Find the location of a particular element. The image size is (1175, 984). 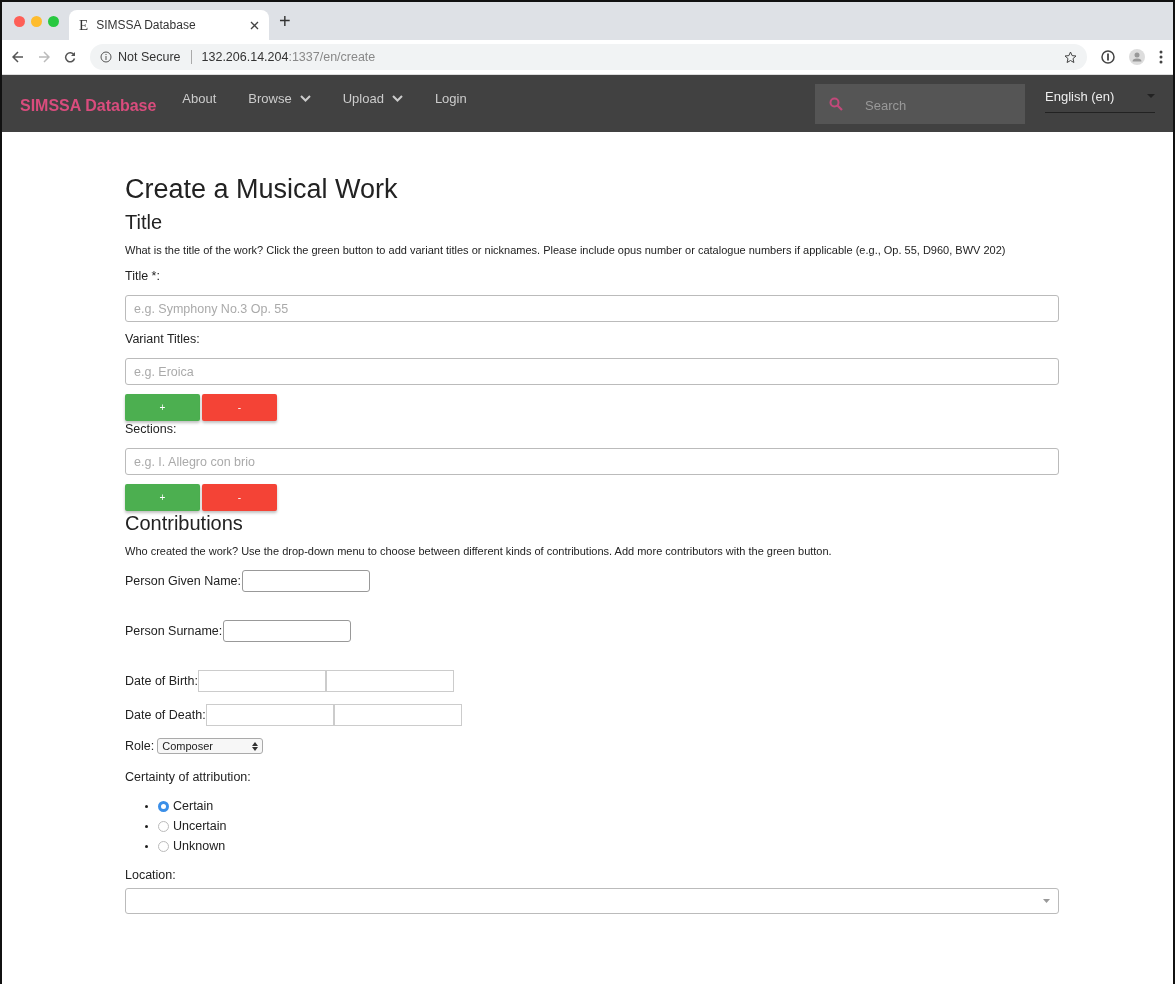

section-heading: Contributions is located at coordinates (184, 523).